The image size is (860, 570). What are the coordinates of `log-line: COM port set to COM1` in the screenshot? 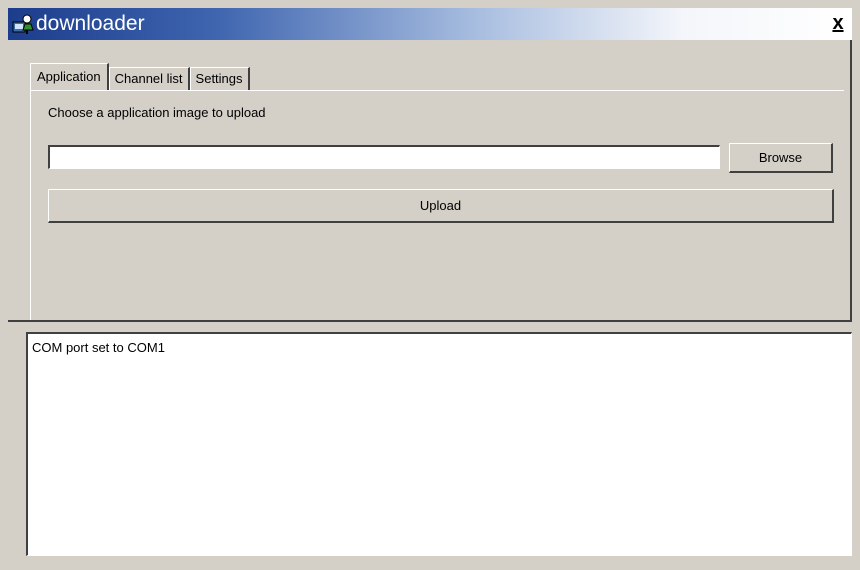 It's located at (98, 347).